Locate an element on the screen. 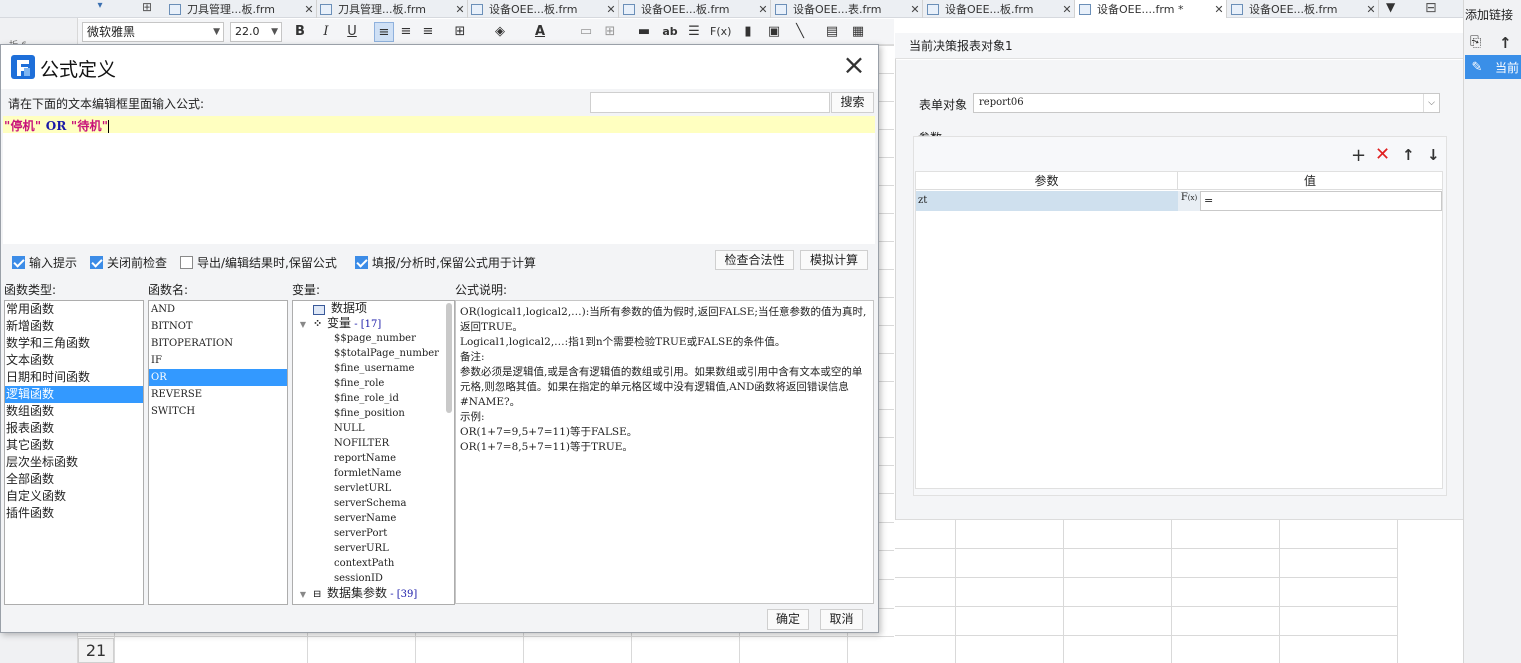 The height and width of the screenshot is (663, 1521). richtext-icon: ☰ is located at coordinates (694, 32).